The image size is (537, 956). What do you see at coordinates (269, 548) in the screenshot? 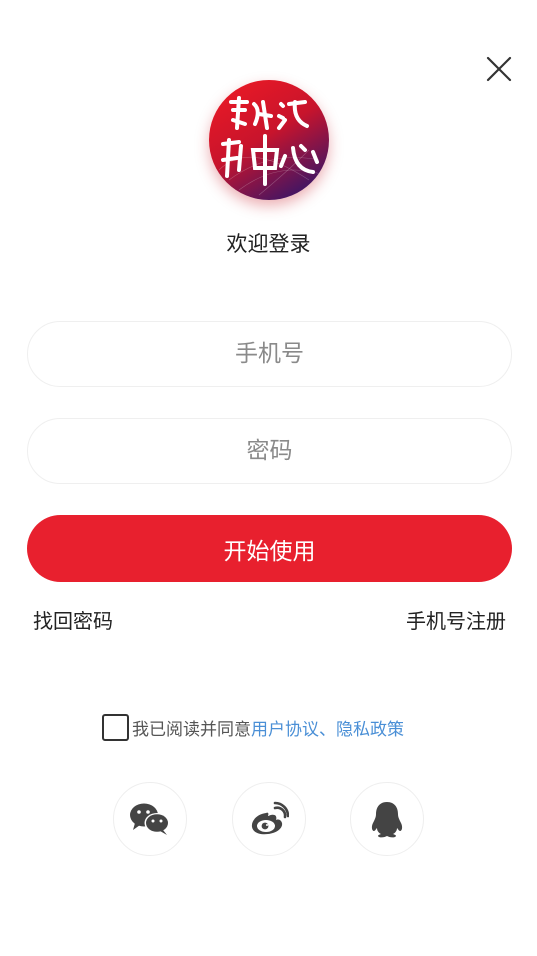
I see `start-button: 开始使用` at bounding box center [269, 548].